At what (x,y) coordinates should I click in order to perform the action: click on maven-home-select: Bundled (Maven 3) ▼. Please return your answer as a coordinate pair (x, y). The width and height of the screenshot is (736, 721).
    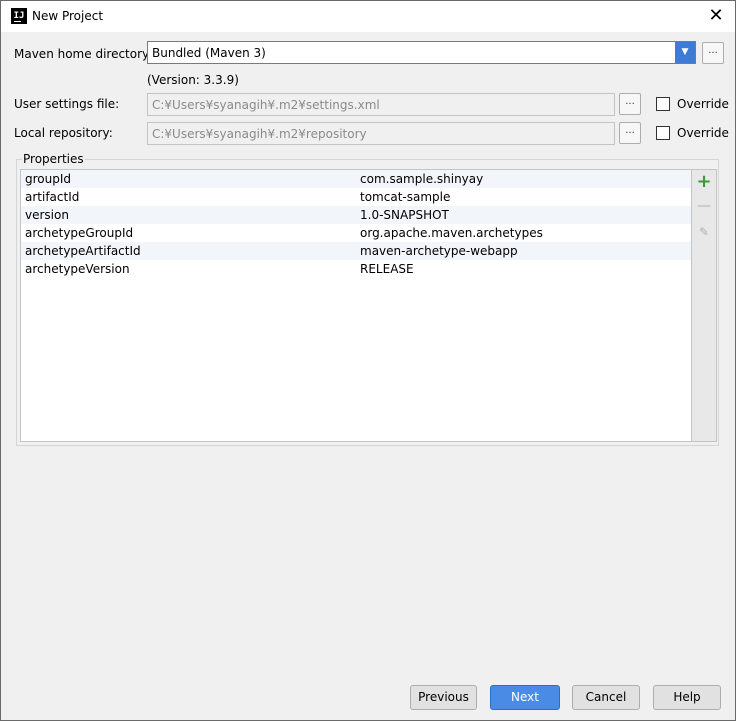
    Looking at the image, I should click on (421, 52).